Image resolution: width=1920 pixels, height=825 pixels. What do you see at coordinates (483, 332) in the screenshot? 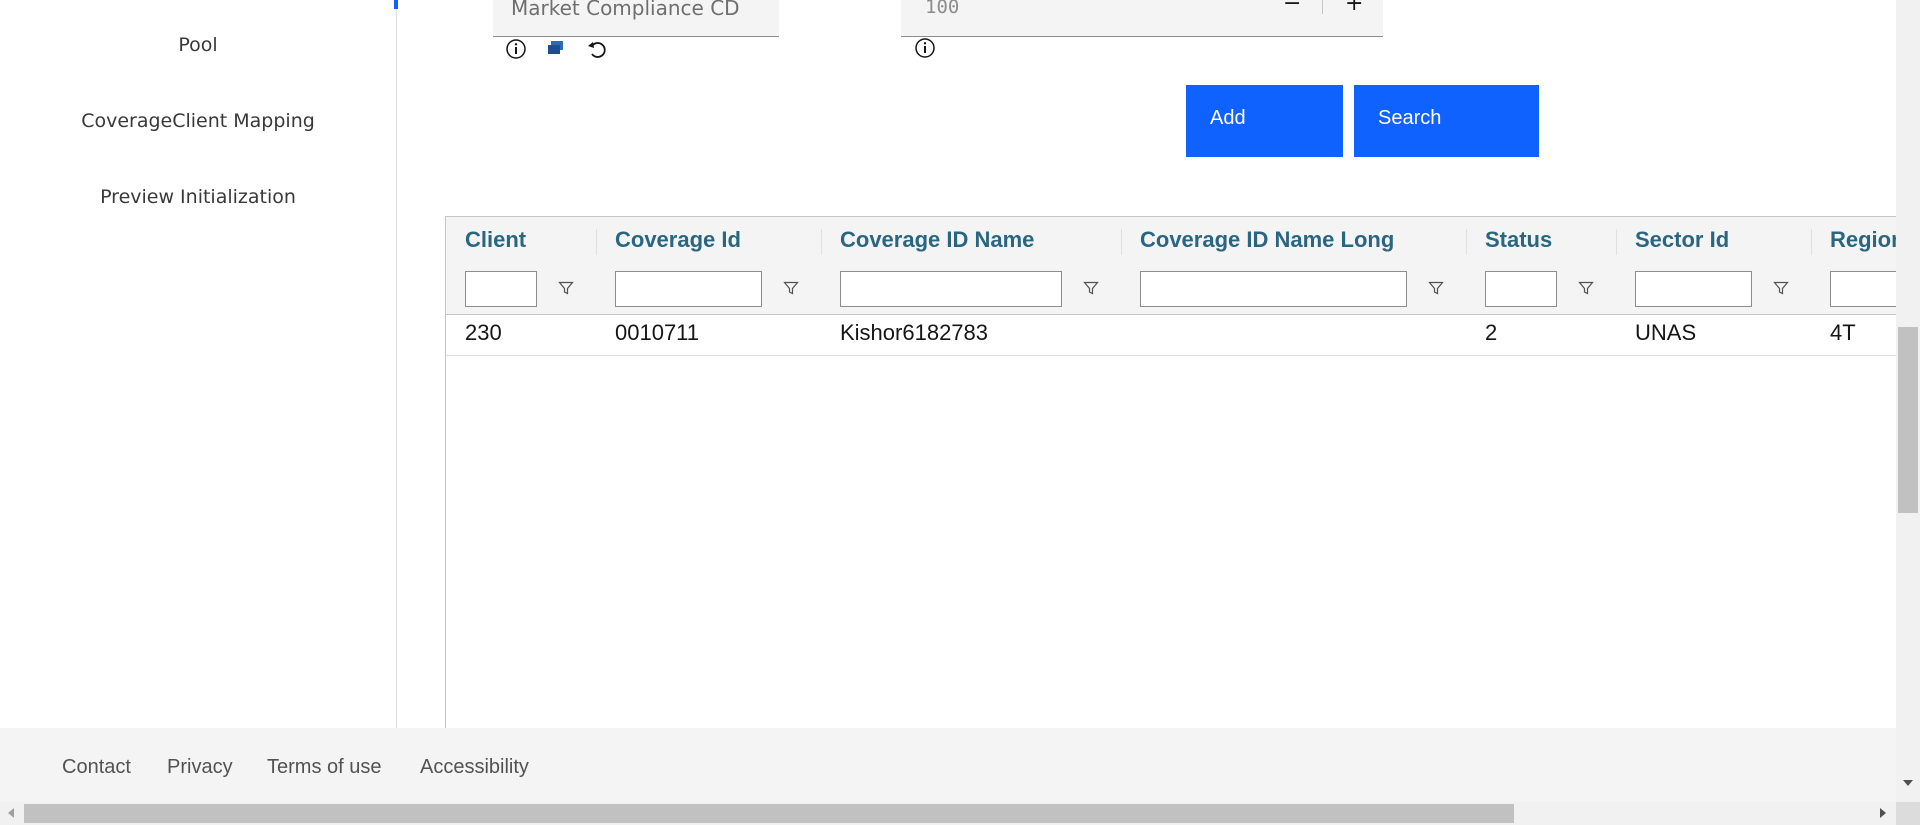
I see `cell-client: 230` at bounding box center [483, 332].